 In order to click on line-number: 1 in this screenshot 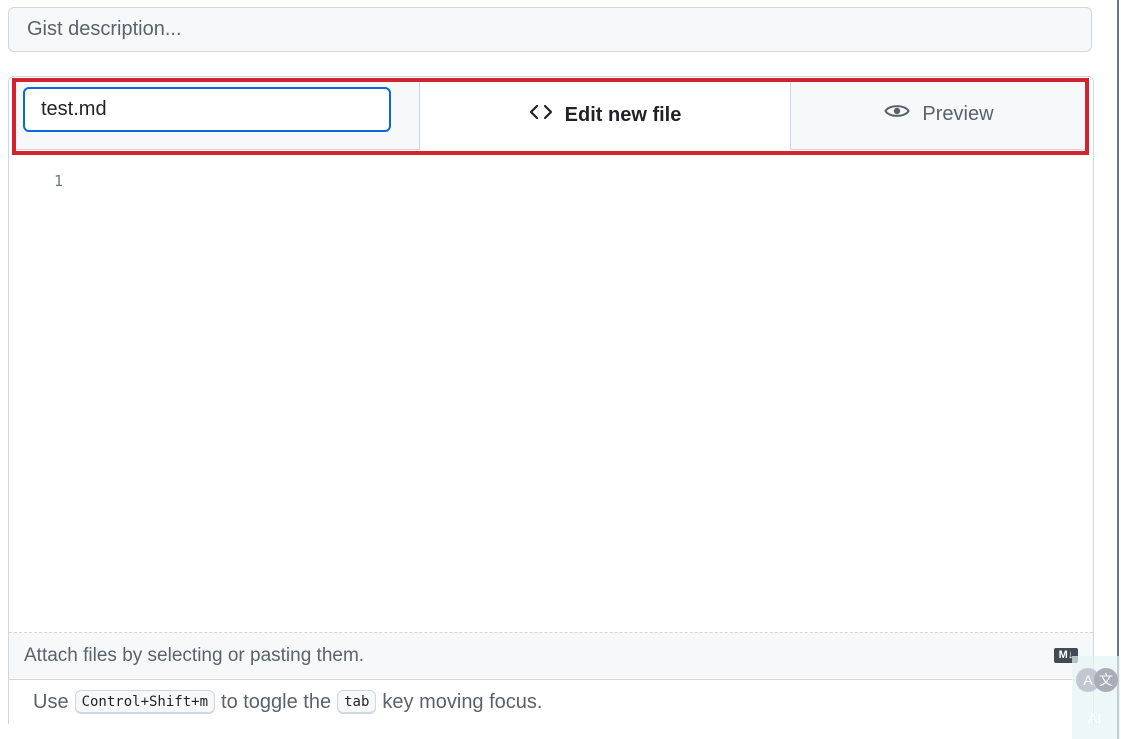, I will do `click(59, 181)`.